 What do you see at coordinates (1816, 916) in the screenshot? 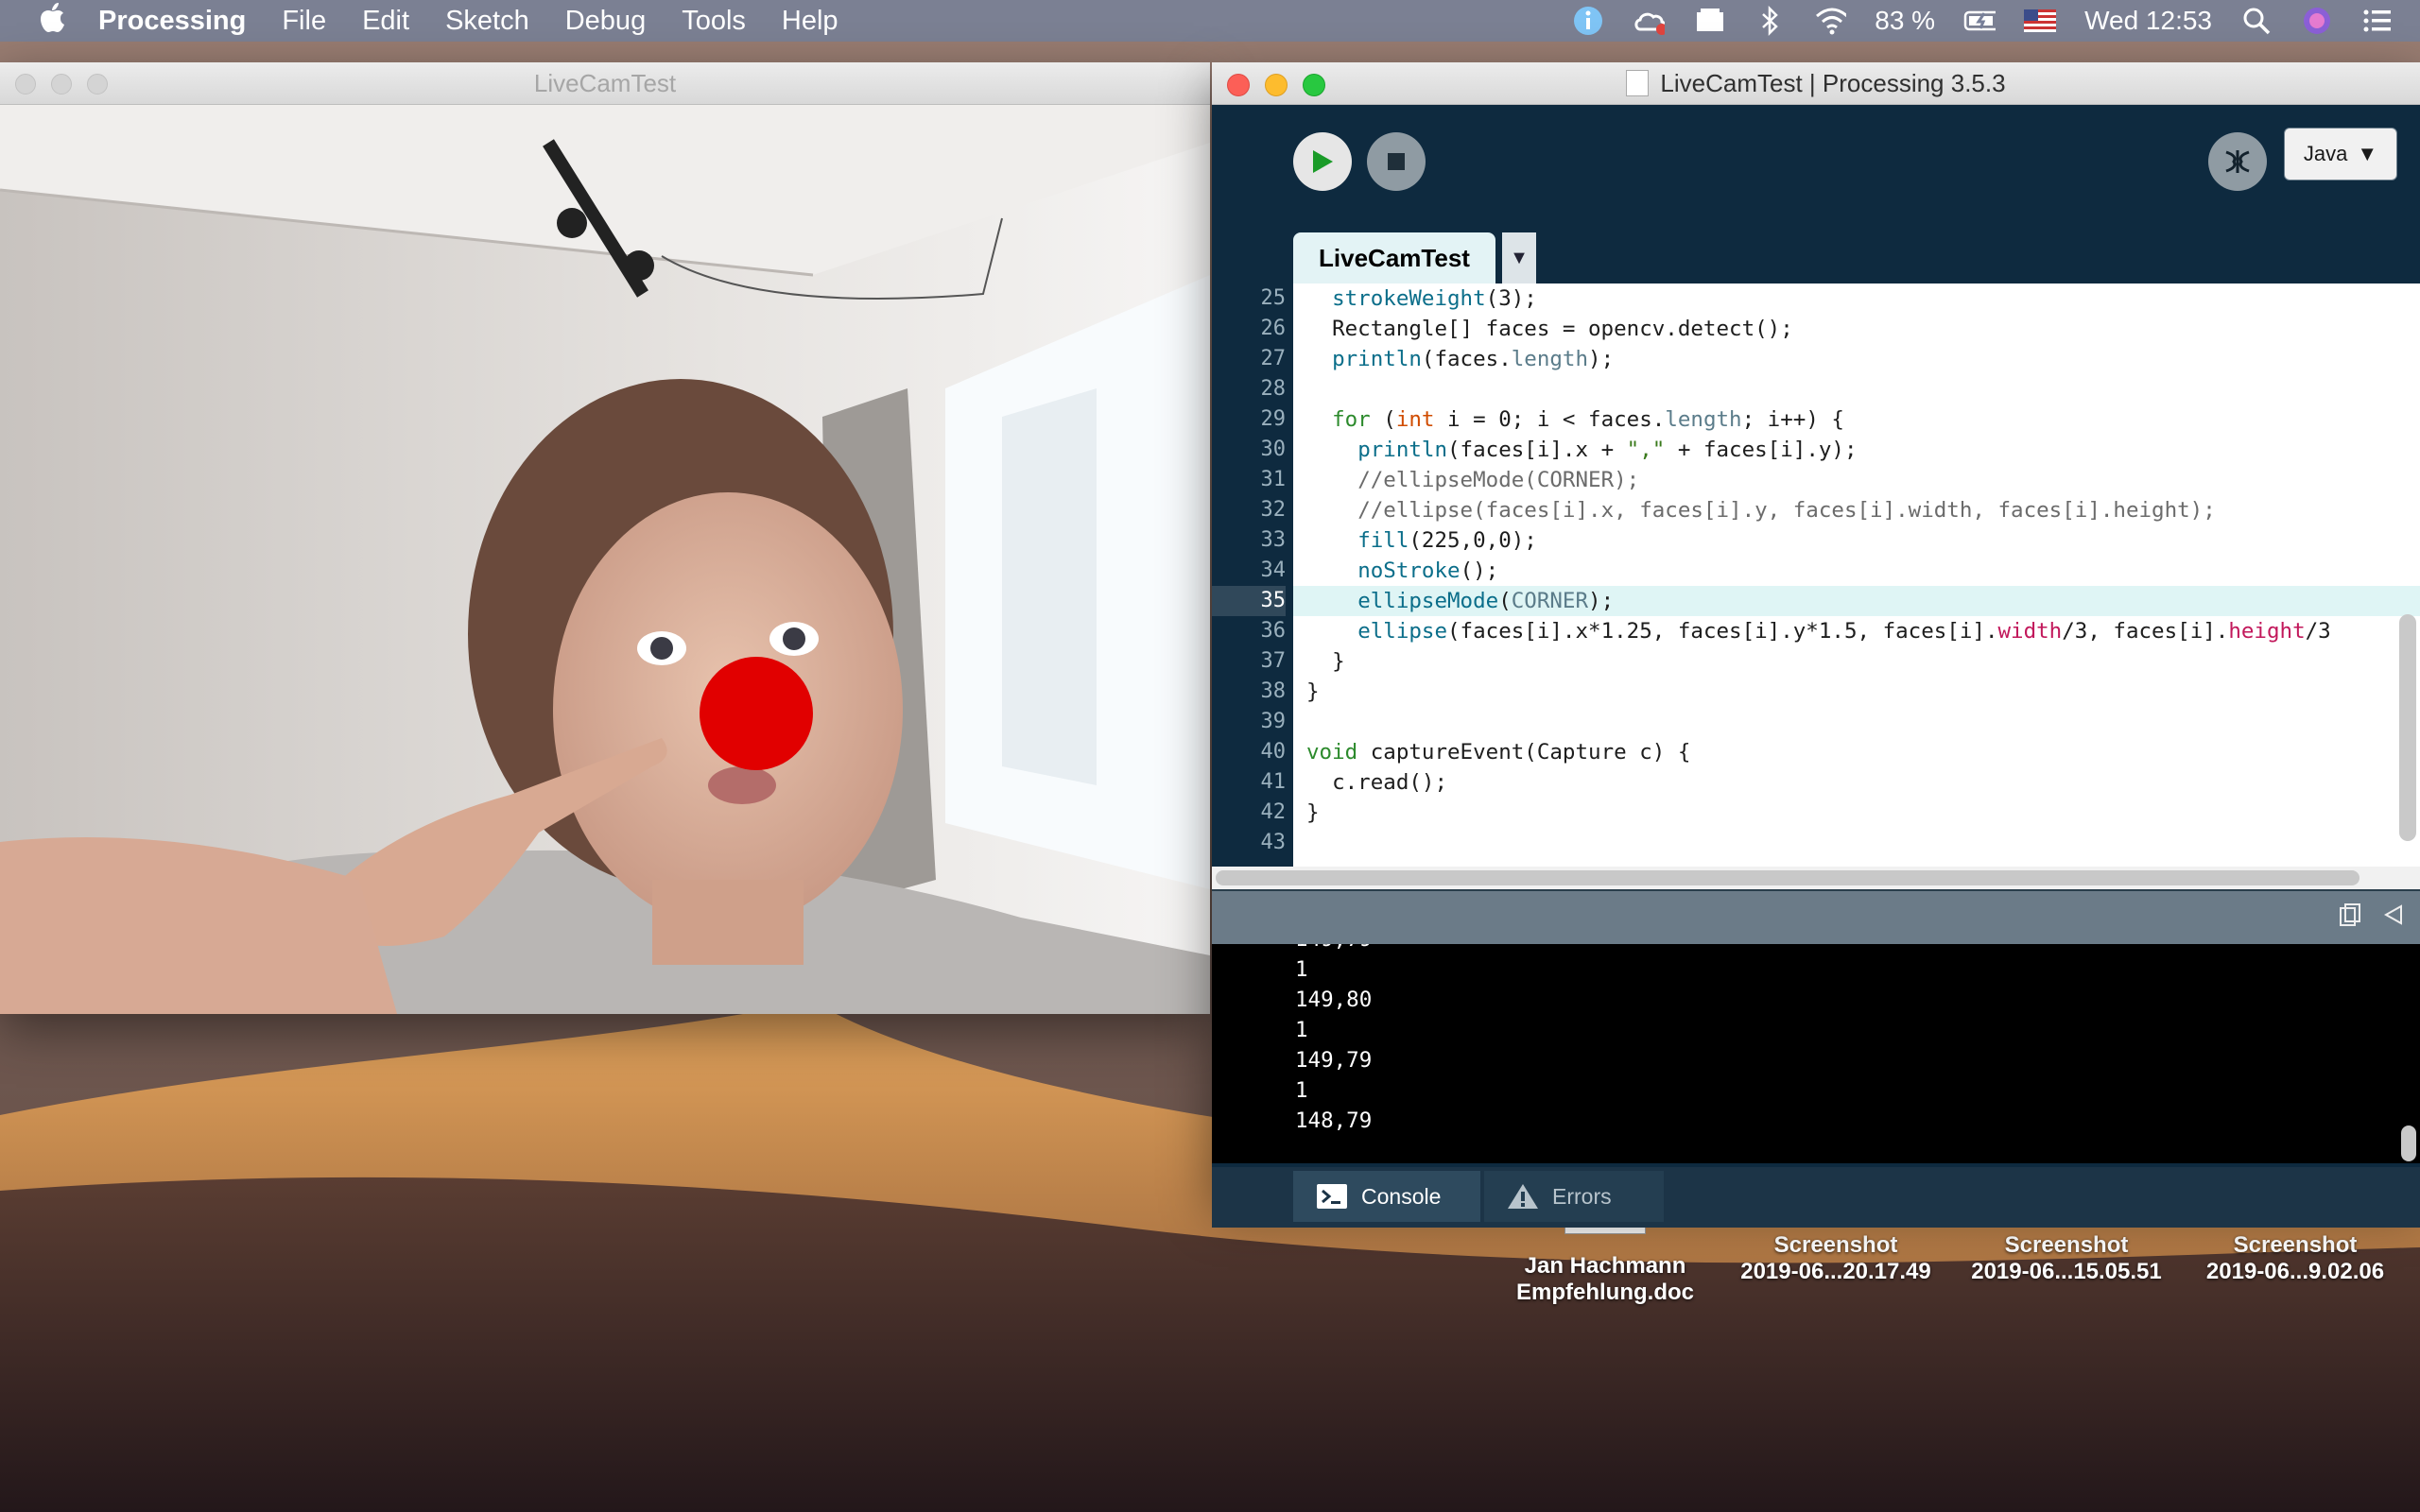
I see `console-divider` at bounding box center [1816, 916].